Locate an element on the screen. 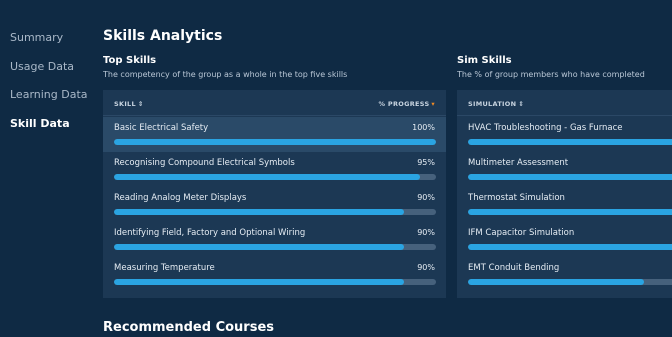 The width and height of the screenshot is (672, 337). simulation-name: Multimeter Assessment is located at coordinates (518, 163).